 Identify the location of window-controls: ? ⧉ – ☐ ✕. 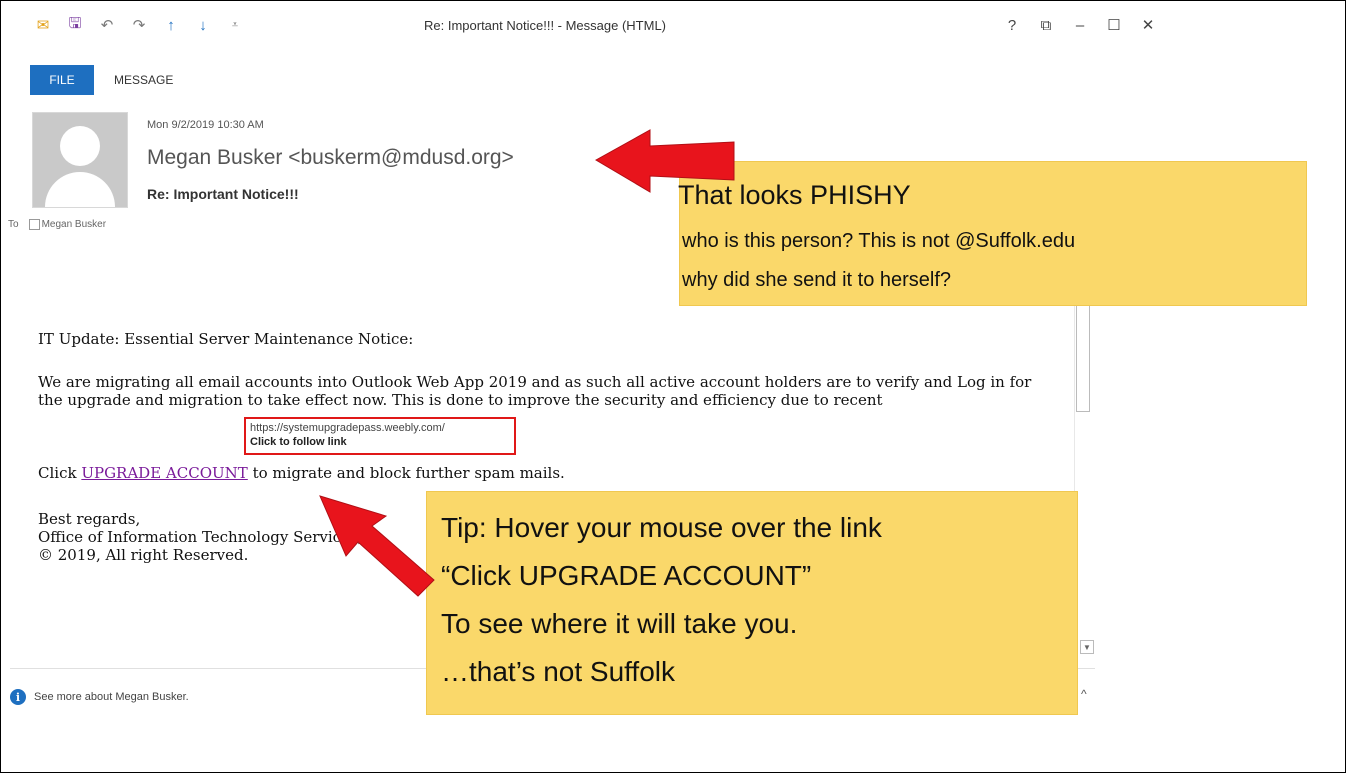
(1085, 25).